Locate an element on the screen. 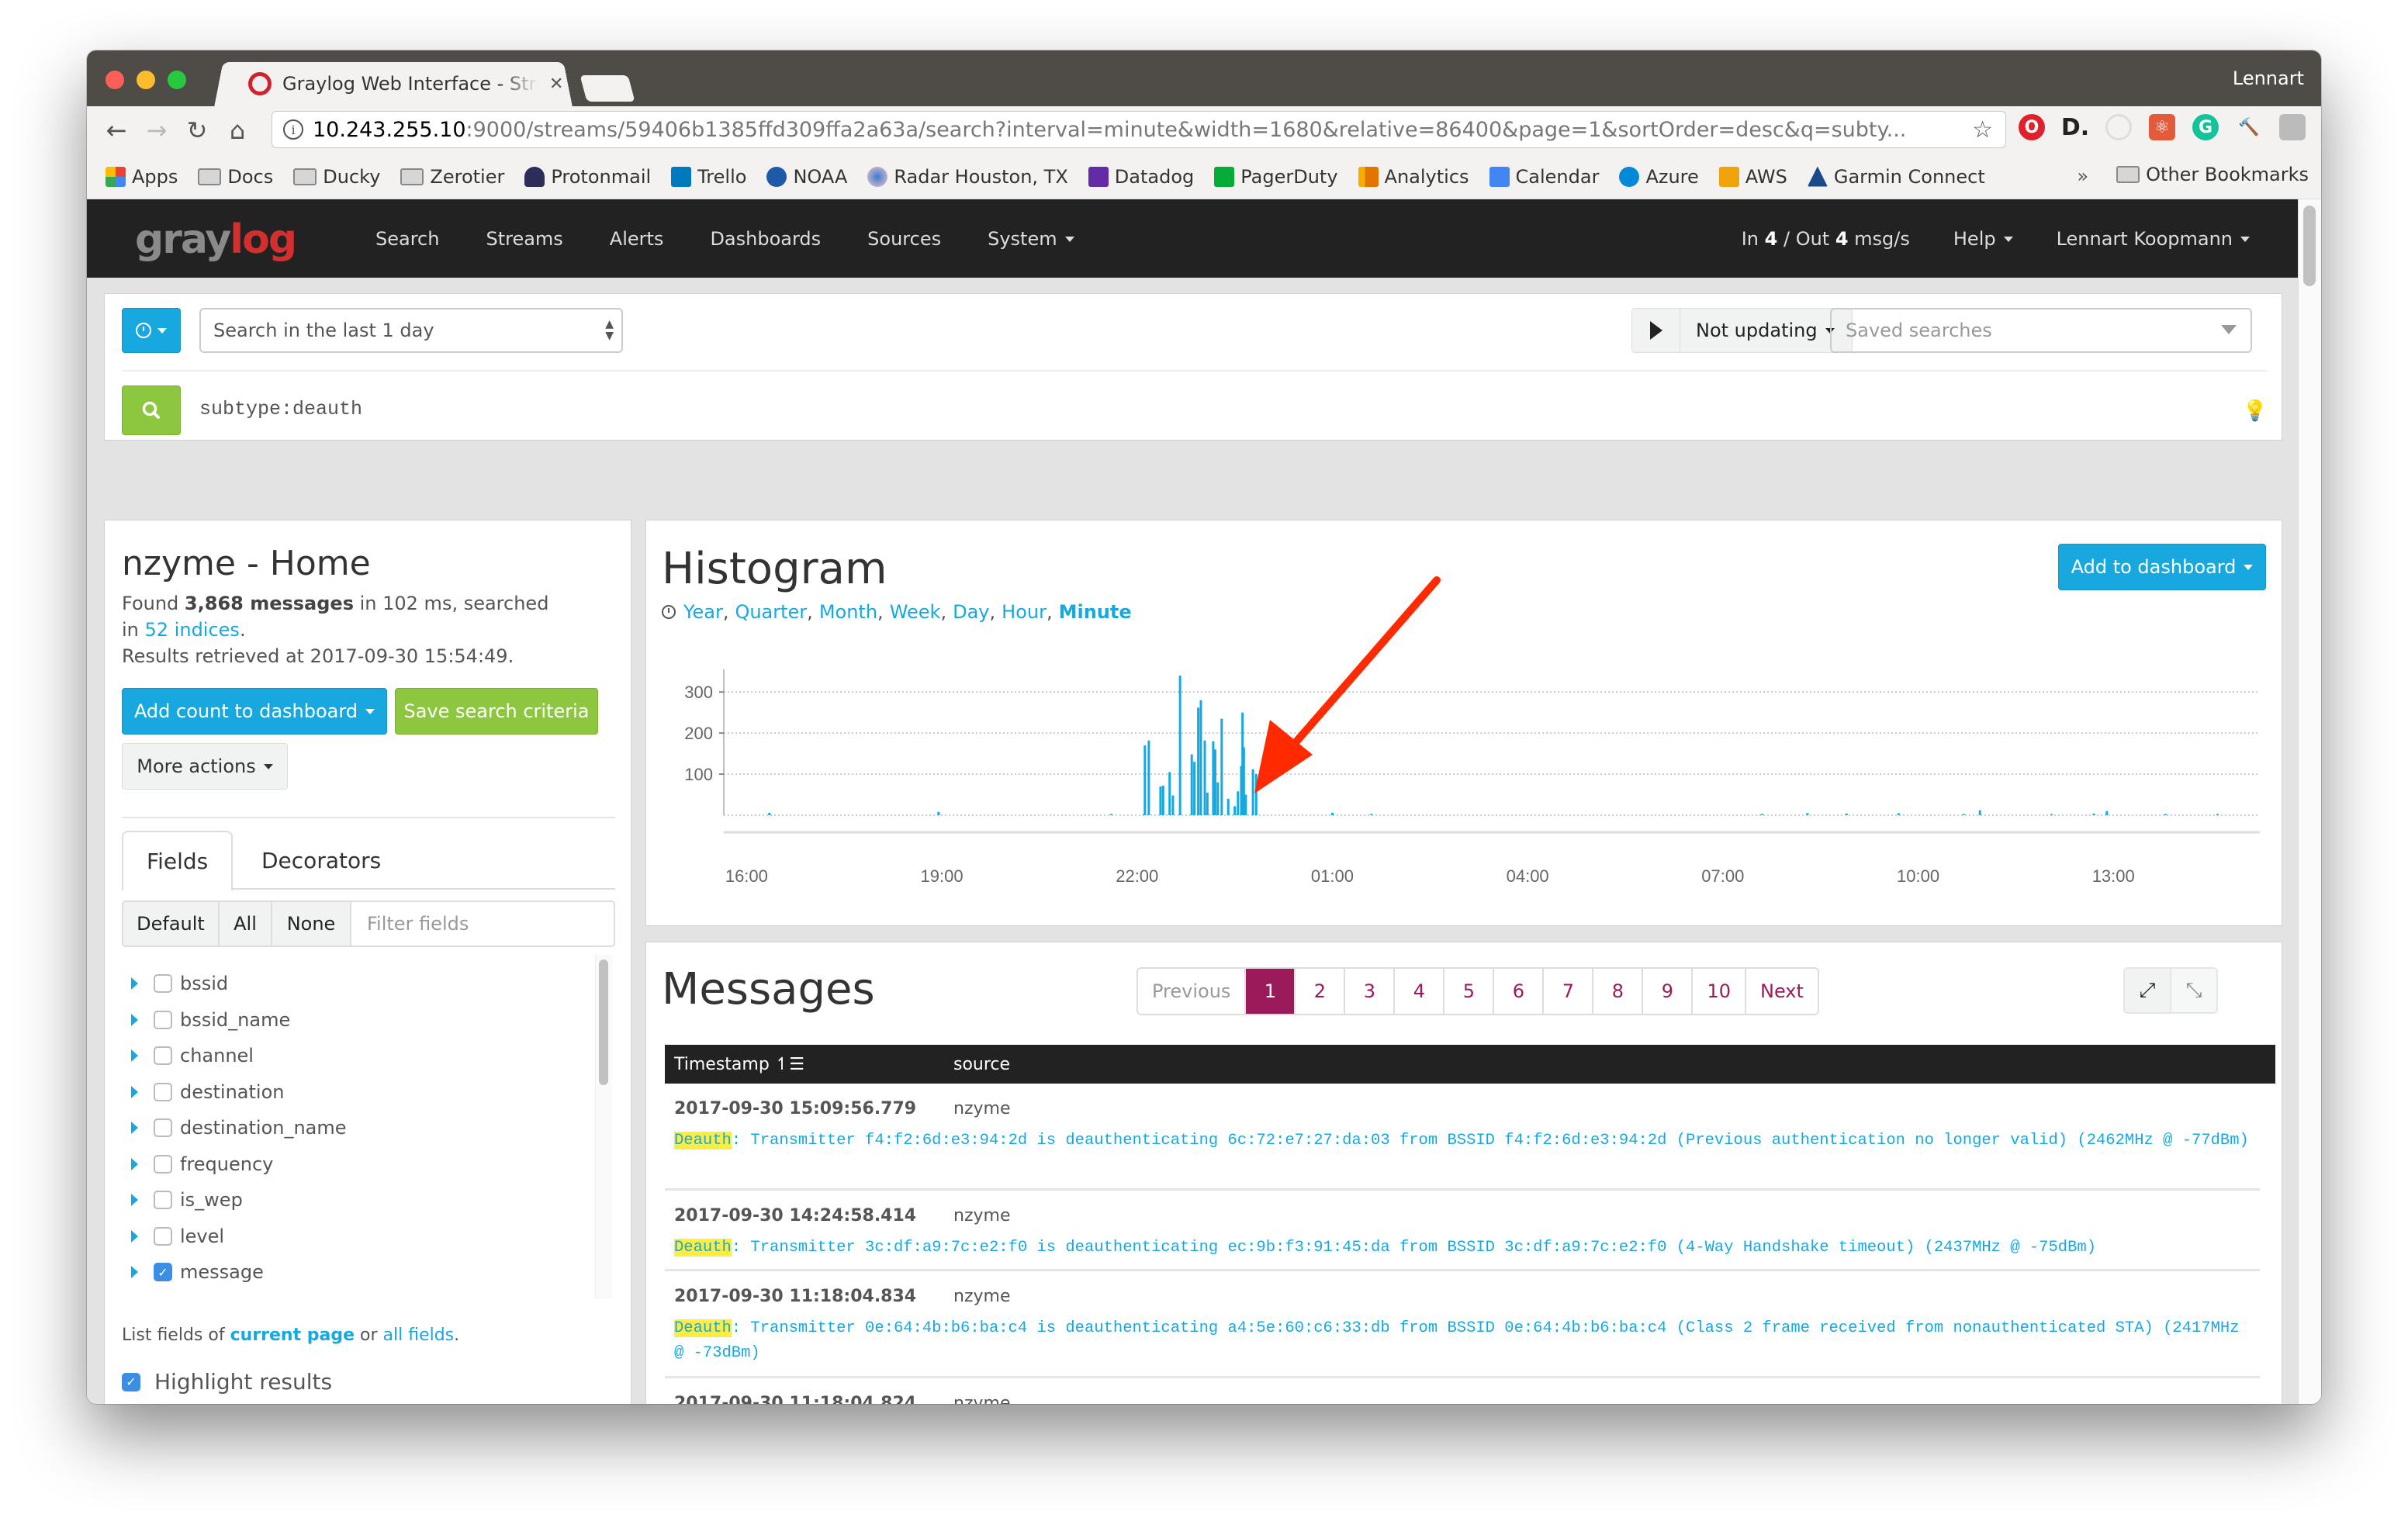 This screenshot has width=2408, height=1528. nav-alerts: Alerts is located at coordinates (636, 239).